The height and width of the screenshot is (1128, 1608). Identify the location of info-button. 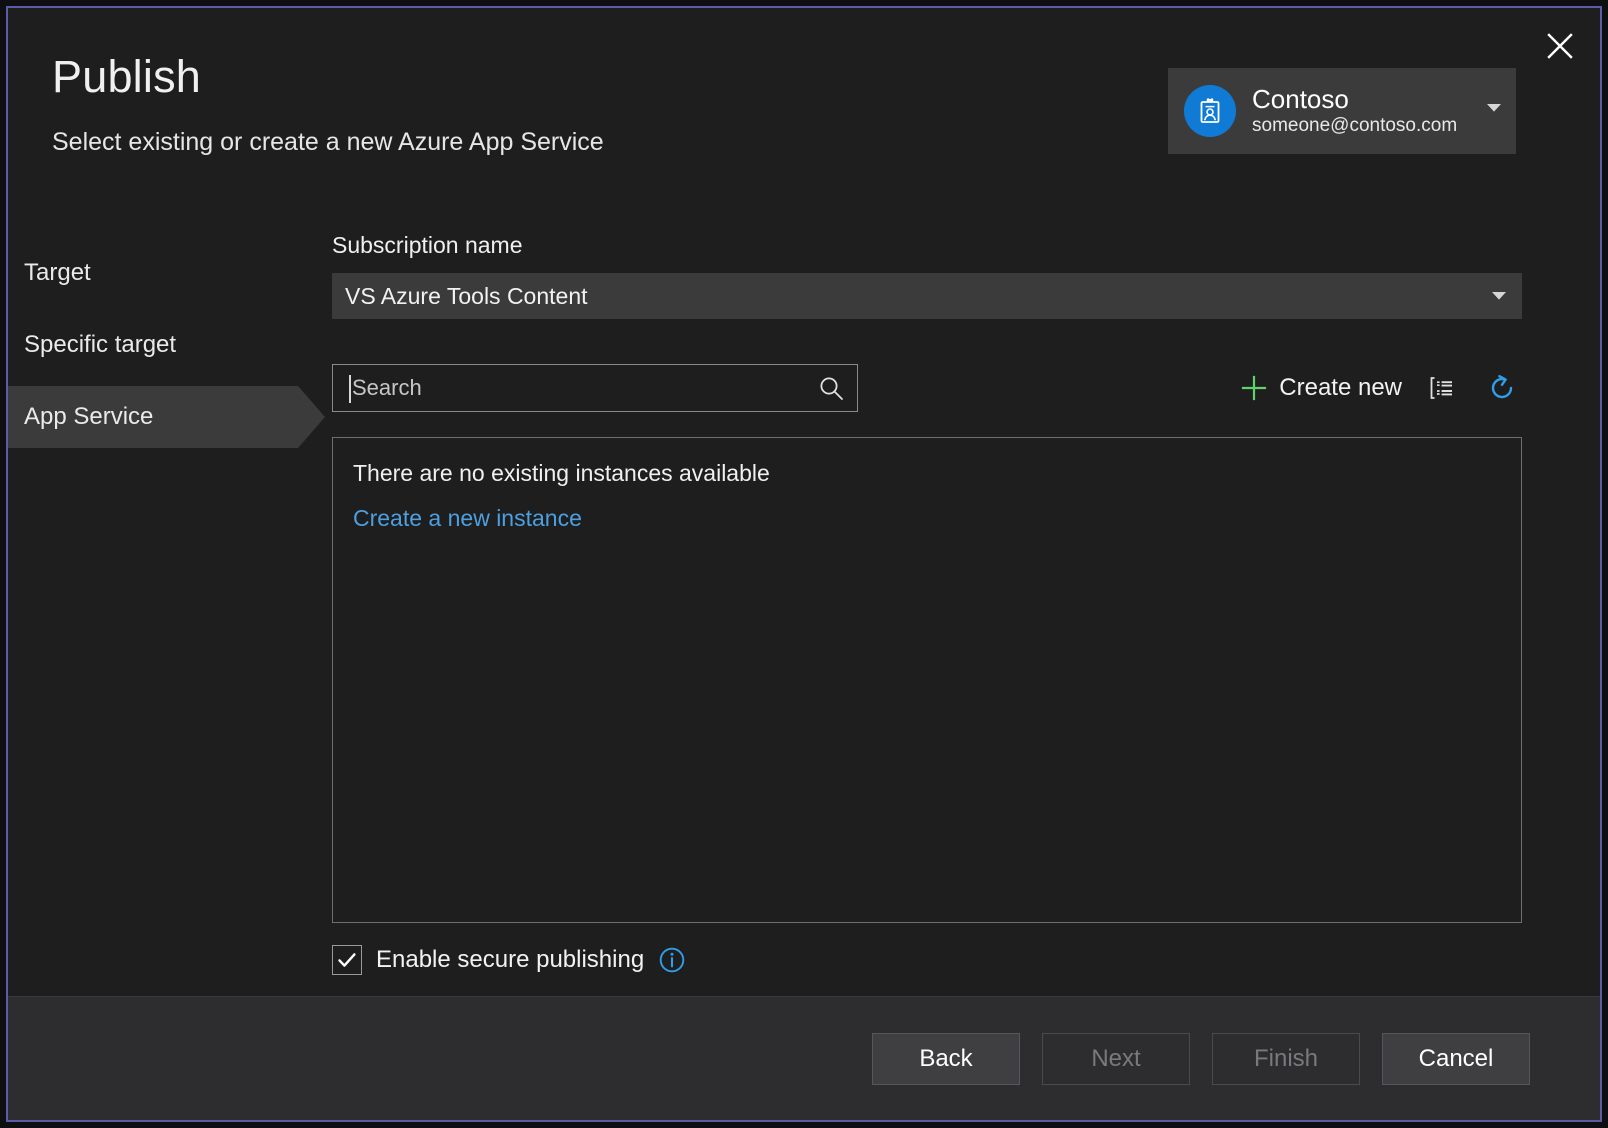
(672, 960).